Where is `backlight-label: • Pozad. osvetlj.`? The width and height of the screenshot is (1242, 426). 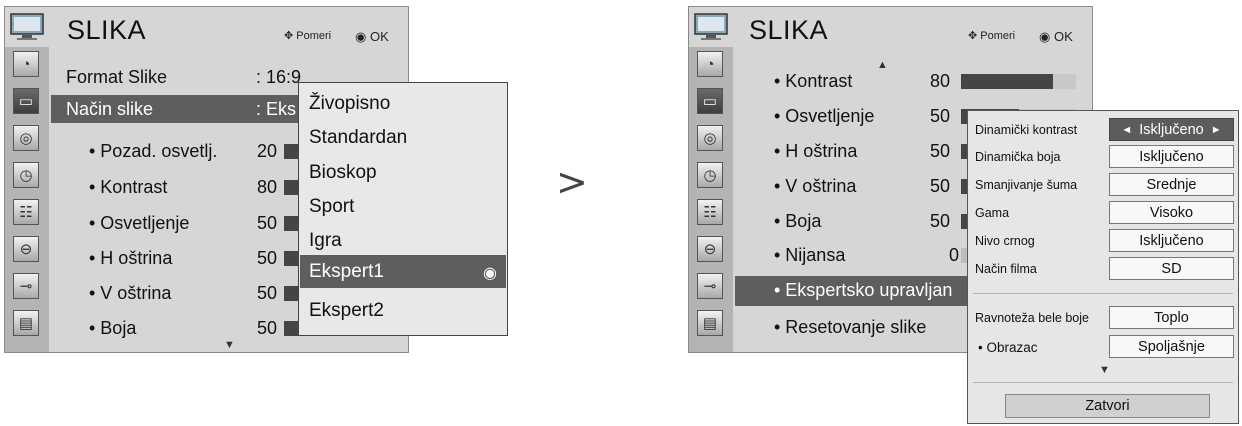
backlight-label: • Pozad. osvetlj. is located at coordinates (153, 151).